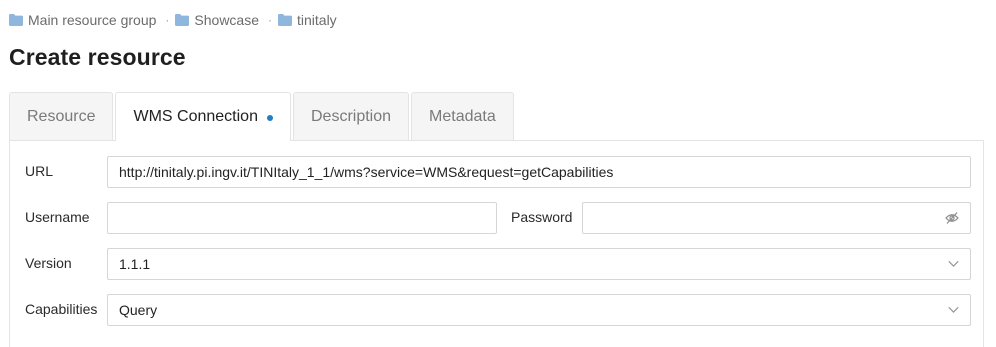 This screenshot has width=996, height=347. What do you see at coordinates (48, 263) in the screenshot?
I see `version-label: Version` at bounding box center [48, 263].